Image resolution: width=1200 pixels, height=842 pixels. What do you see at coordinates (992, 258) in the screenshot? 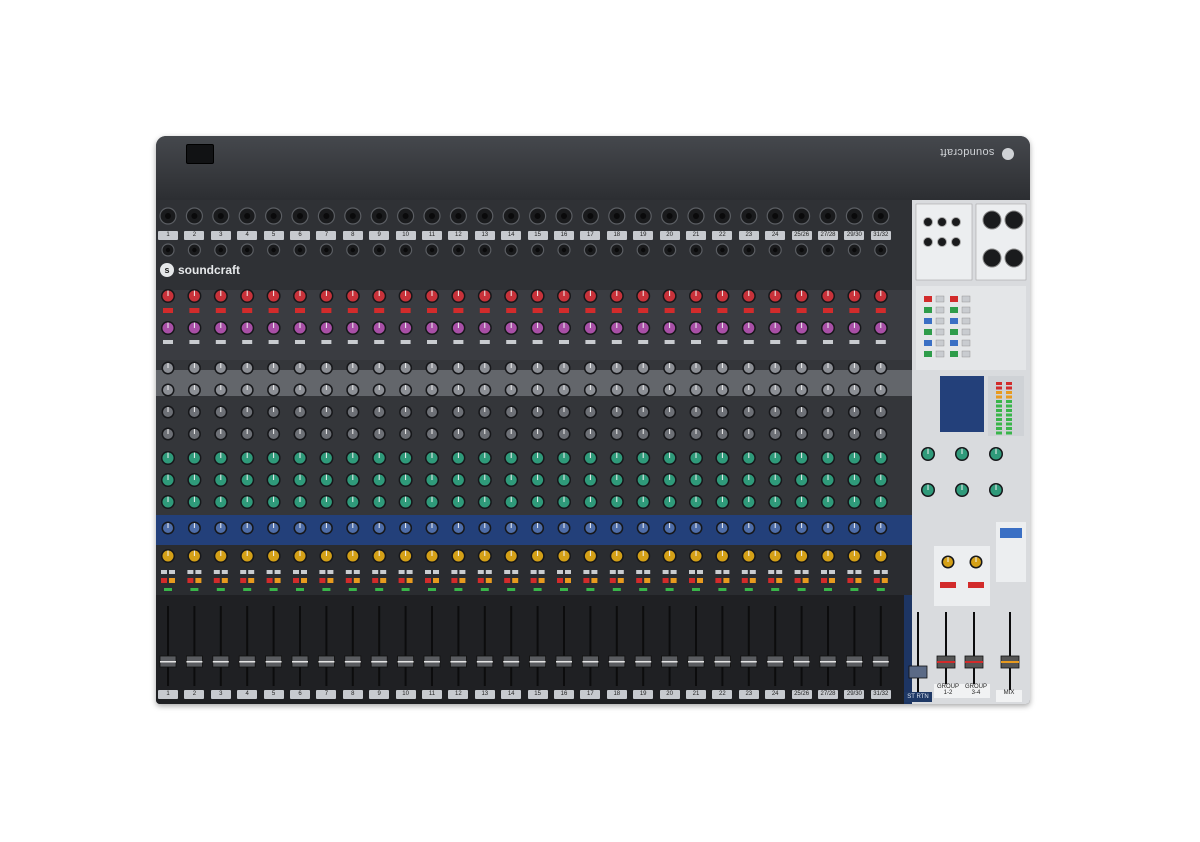
I see `xlr-output-jack` at bounding box center [992, 258].